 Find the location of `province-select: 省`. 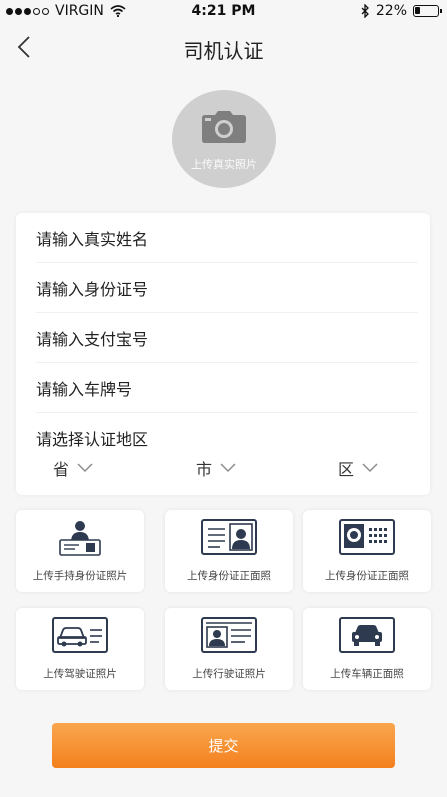

province-select: 省 is located at coordinates (73, 468).